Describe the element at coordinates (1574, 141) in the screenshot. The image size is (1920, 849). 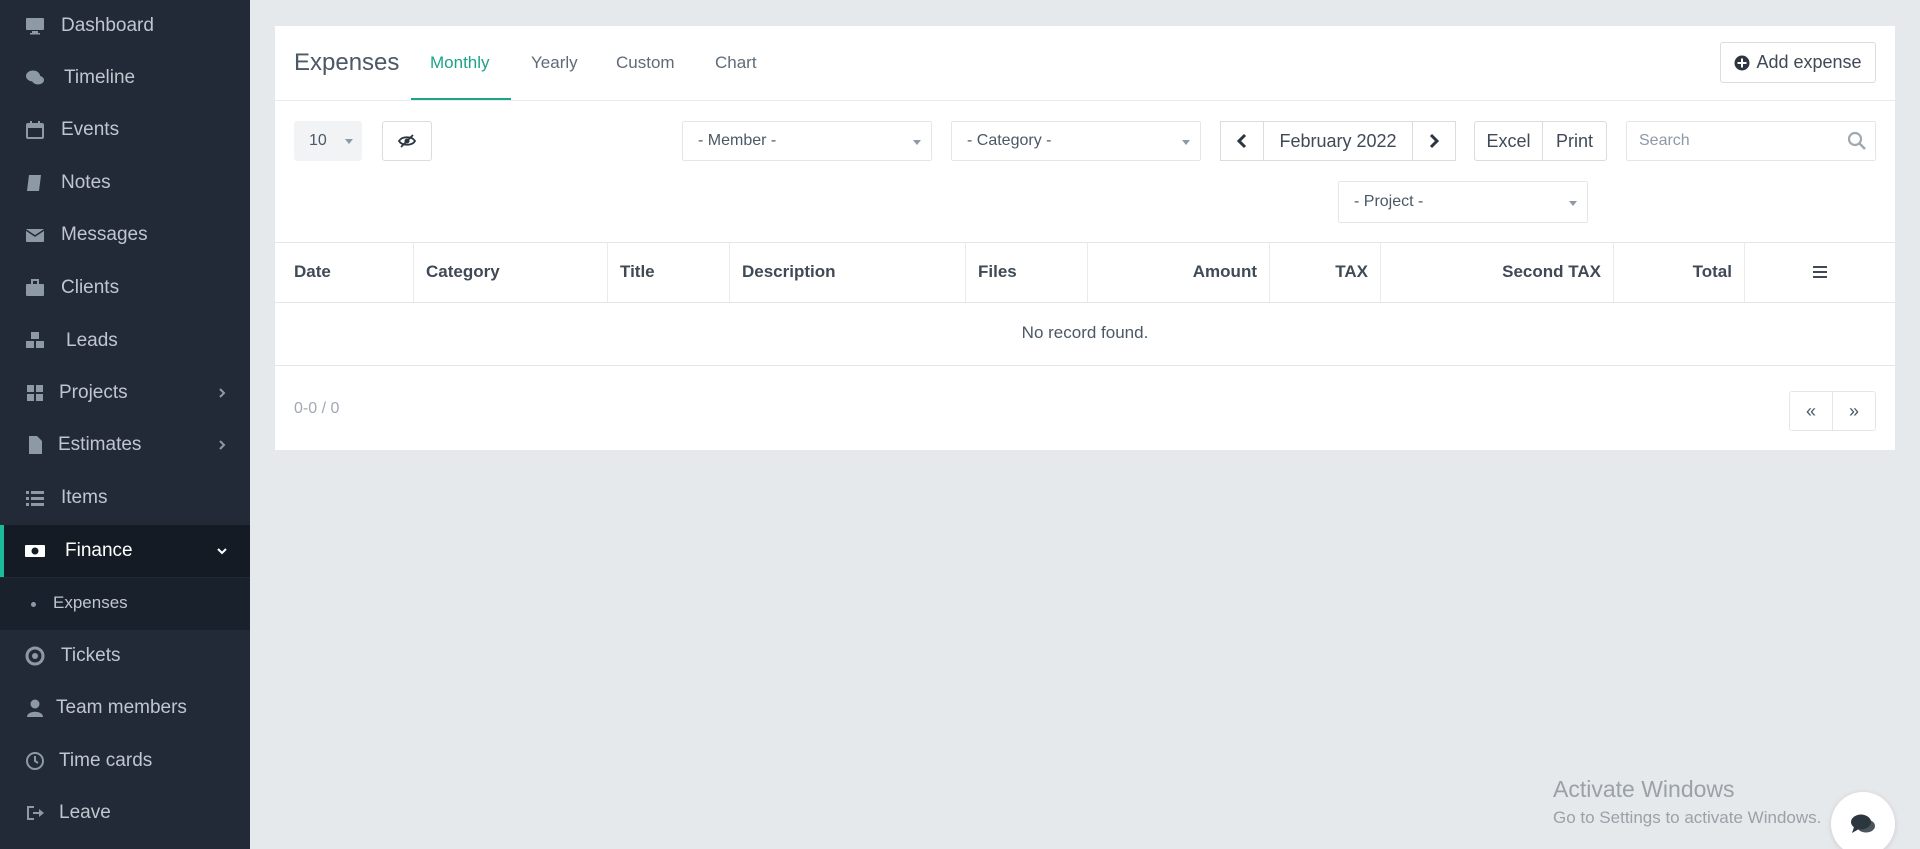
I see `print-button: Print` at that location.